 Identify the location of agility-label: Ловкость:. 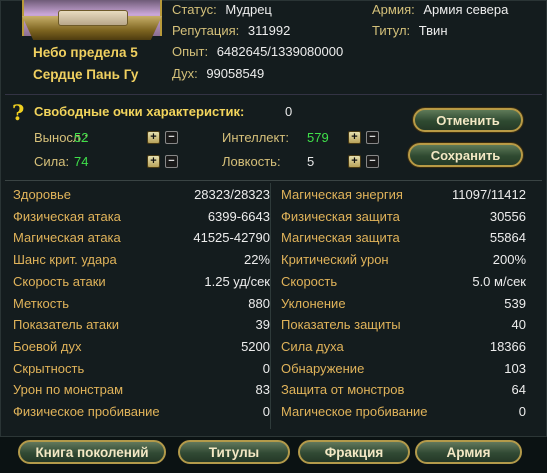
(251, 161).